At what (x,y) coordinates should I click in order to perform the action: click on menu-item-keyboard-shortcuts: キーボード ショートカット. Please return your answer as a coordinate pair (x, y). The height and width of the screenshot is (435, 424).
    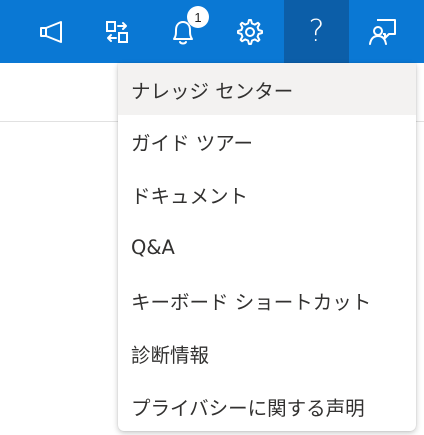
    Looking at the image, I should click on (267, 300).